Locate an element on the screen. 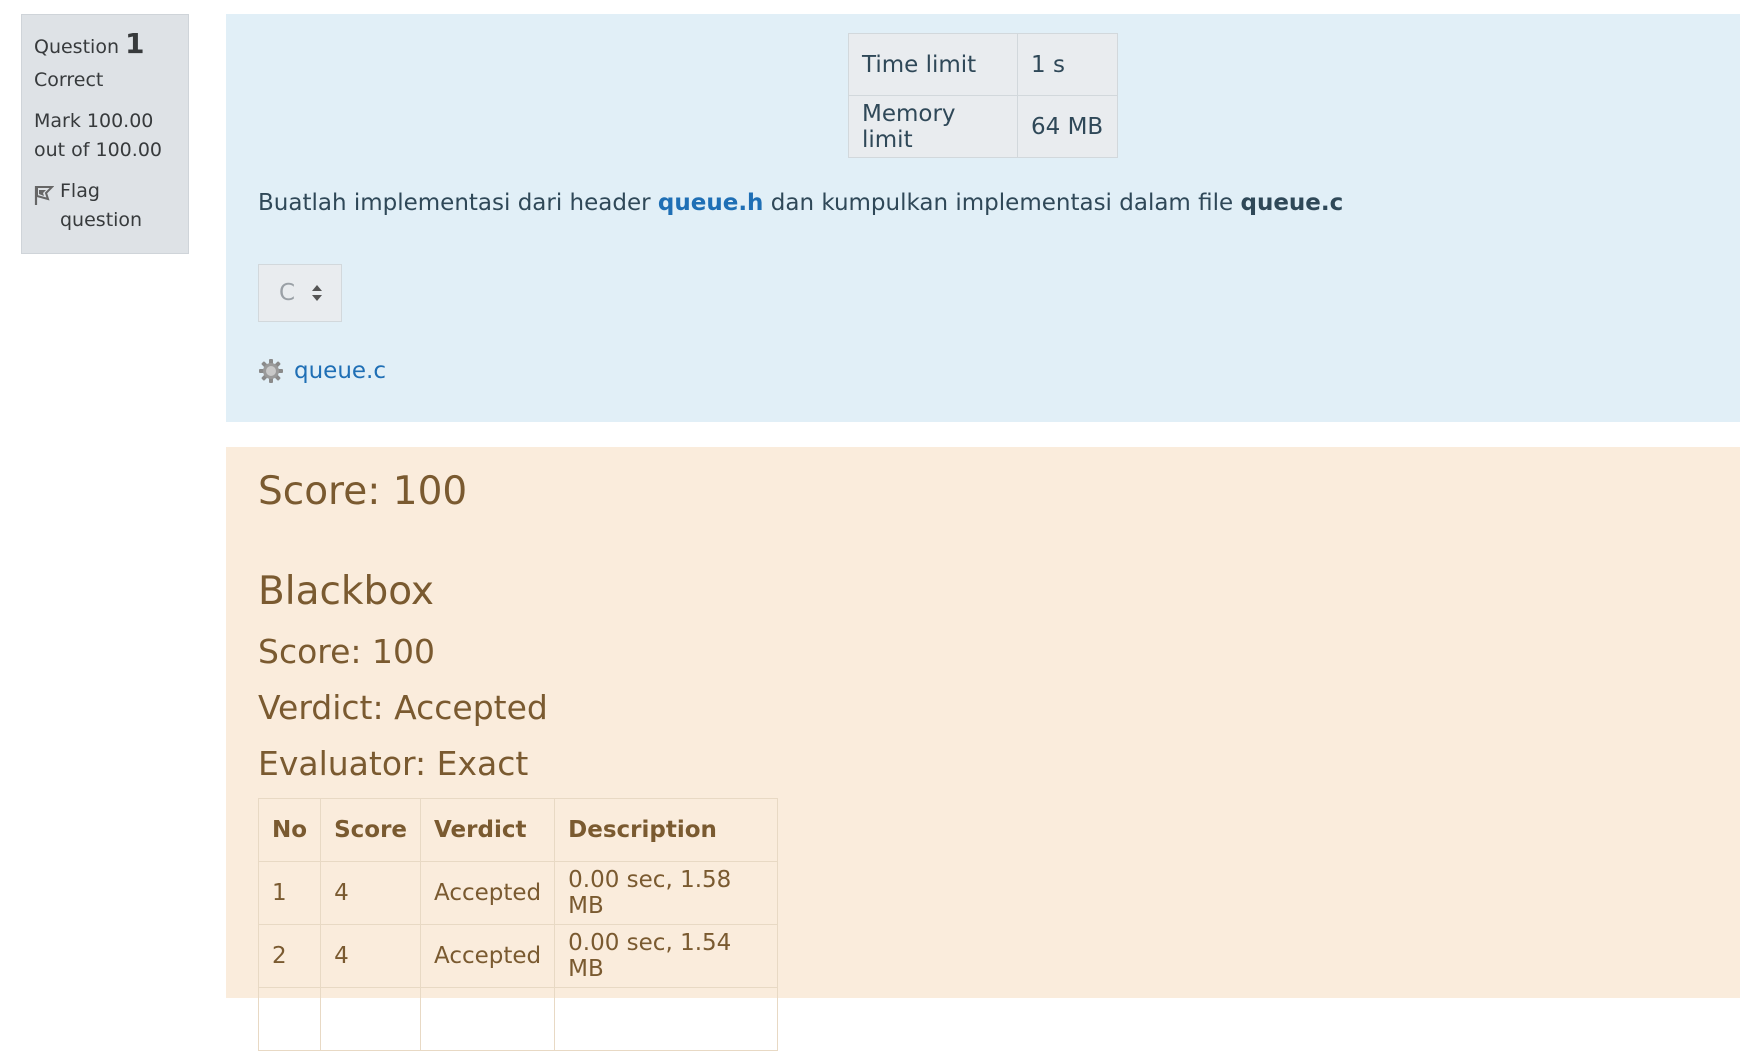  limit-key: Memory limit is located at coordinates (933, 126).